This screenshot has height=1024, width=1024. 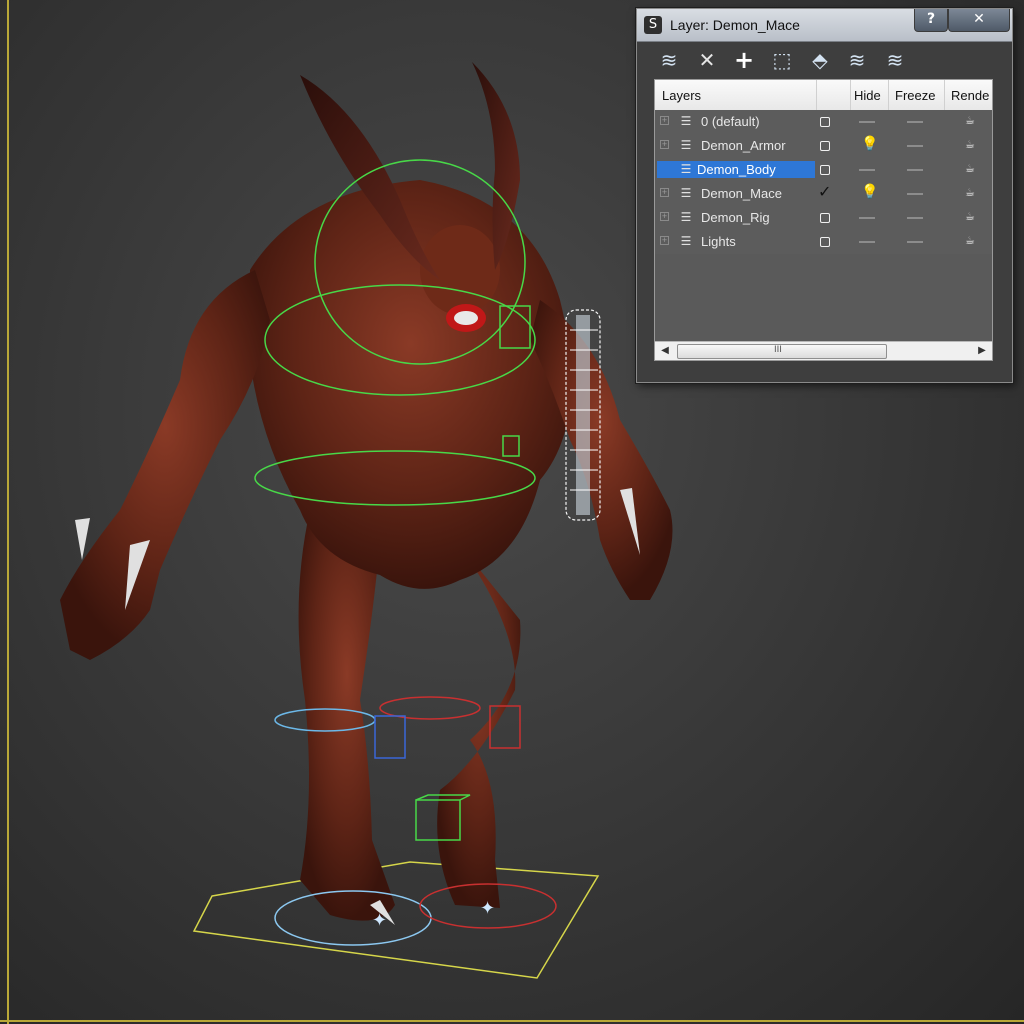 I want to click on create-layer-icon: ≋, so click(x=669, y=60).